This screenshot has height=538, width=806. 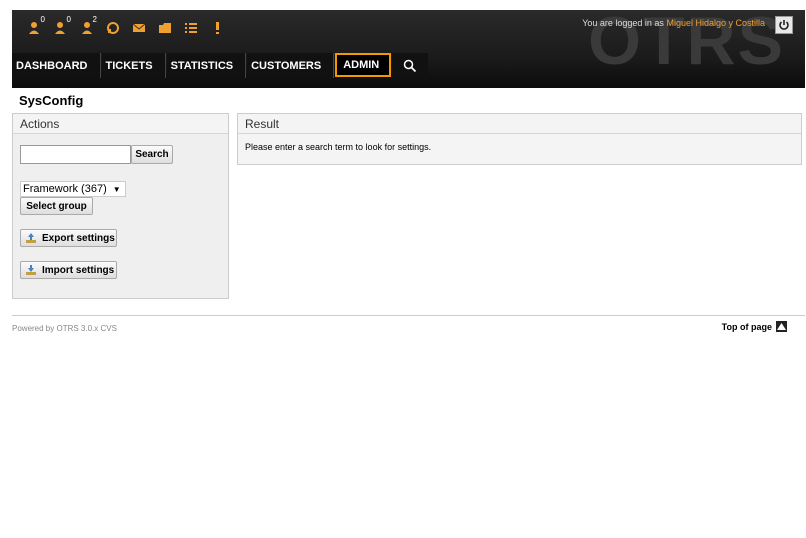 I want to click on toolbar: 0 0 2, so click(x=126, y=28).